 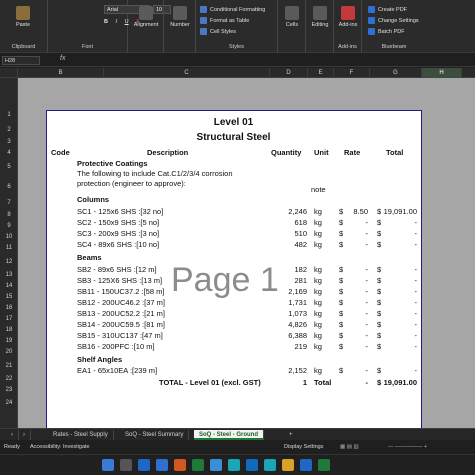 What do you see at coordinates (9, 215) in the screenshot?
I see `row-header: 8` at bounding box center [9, 215].